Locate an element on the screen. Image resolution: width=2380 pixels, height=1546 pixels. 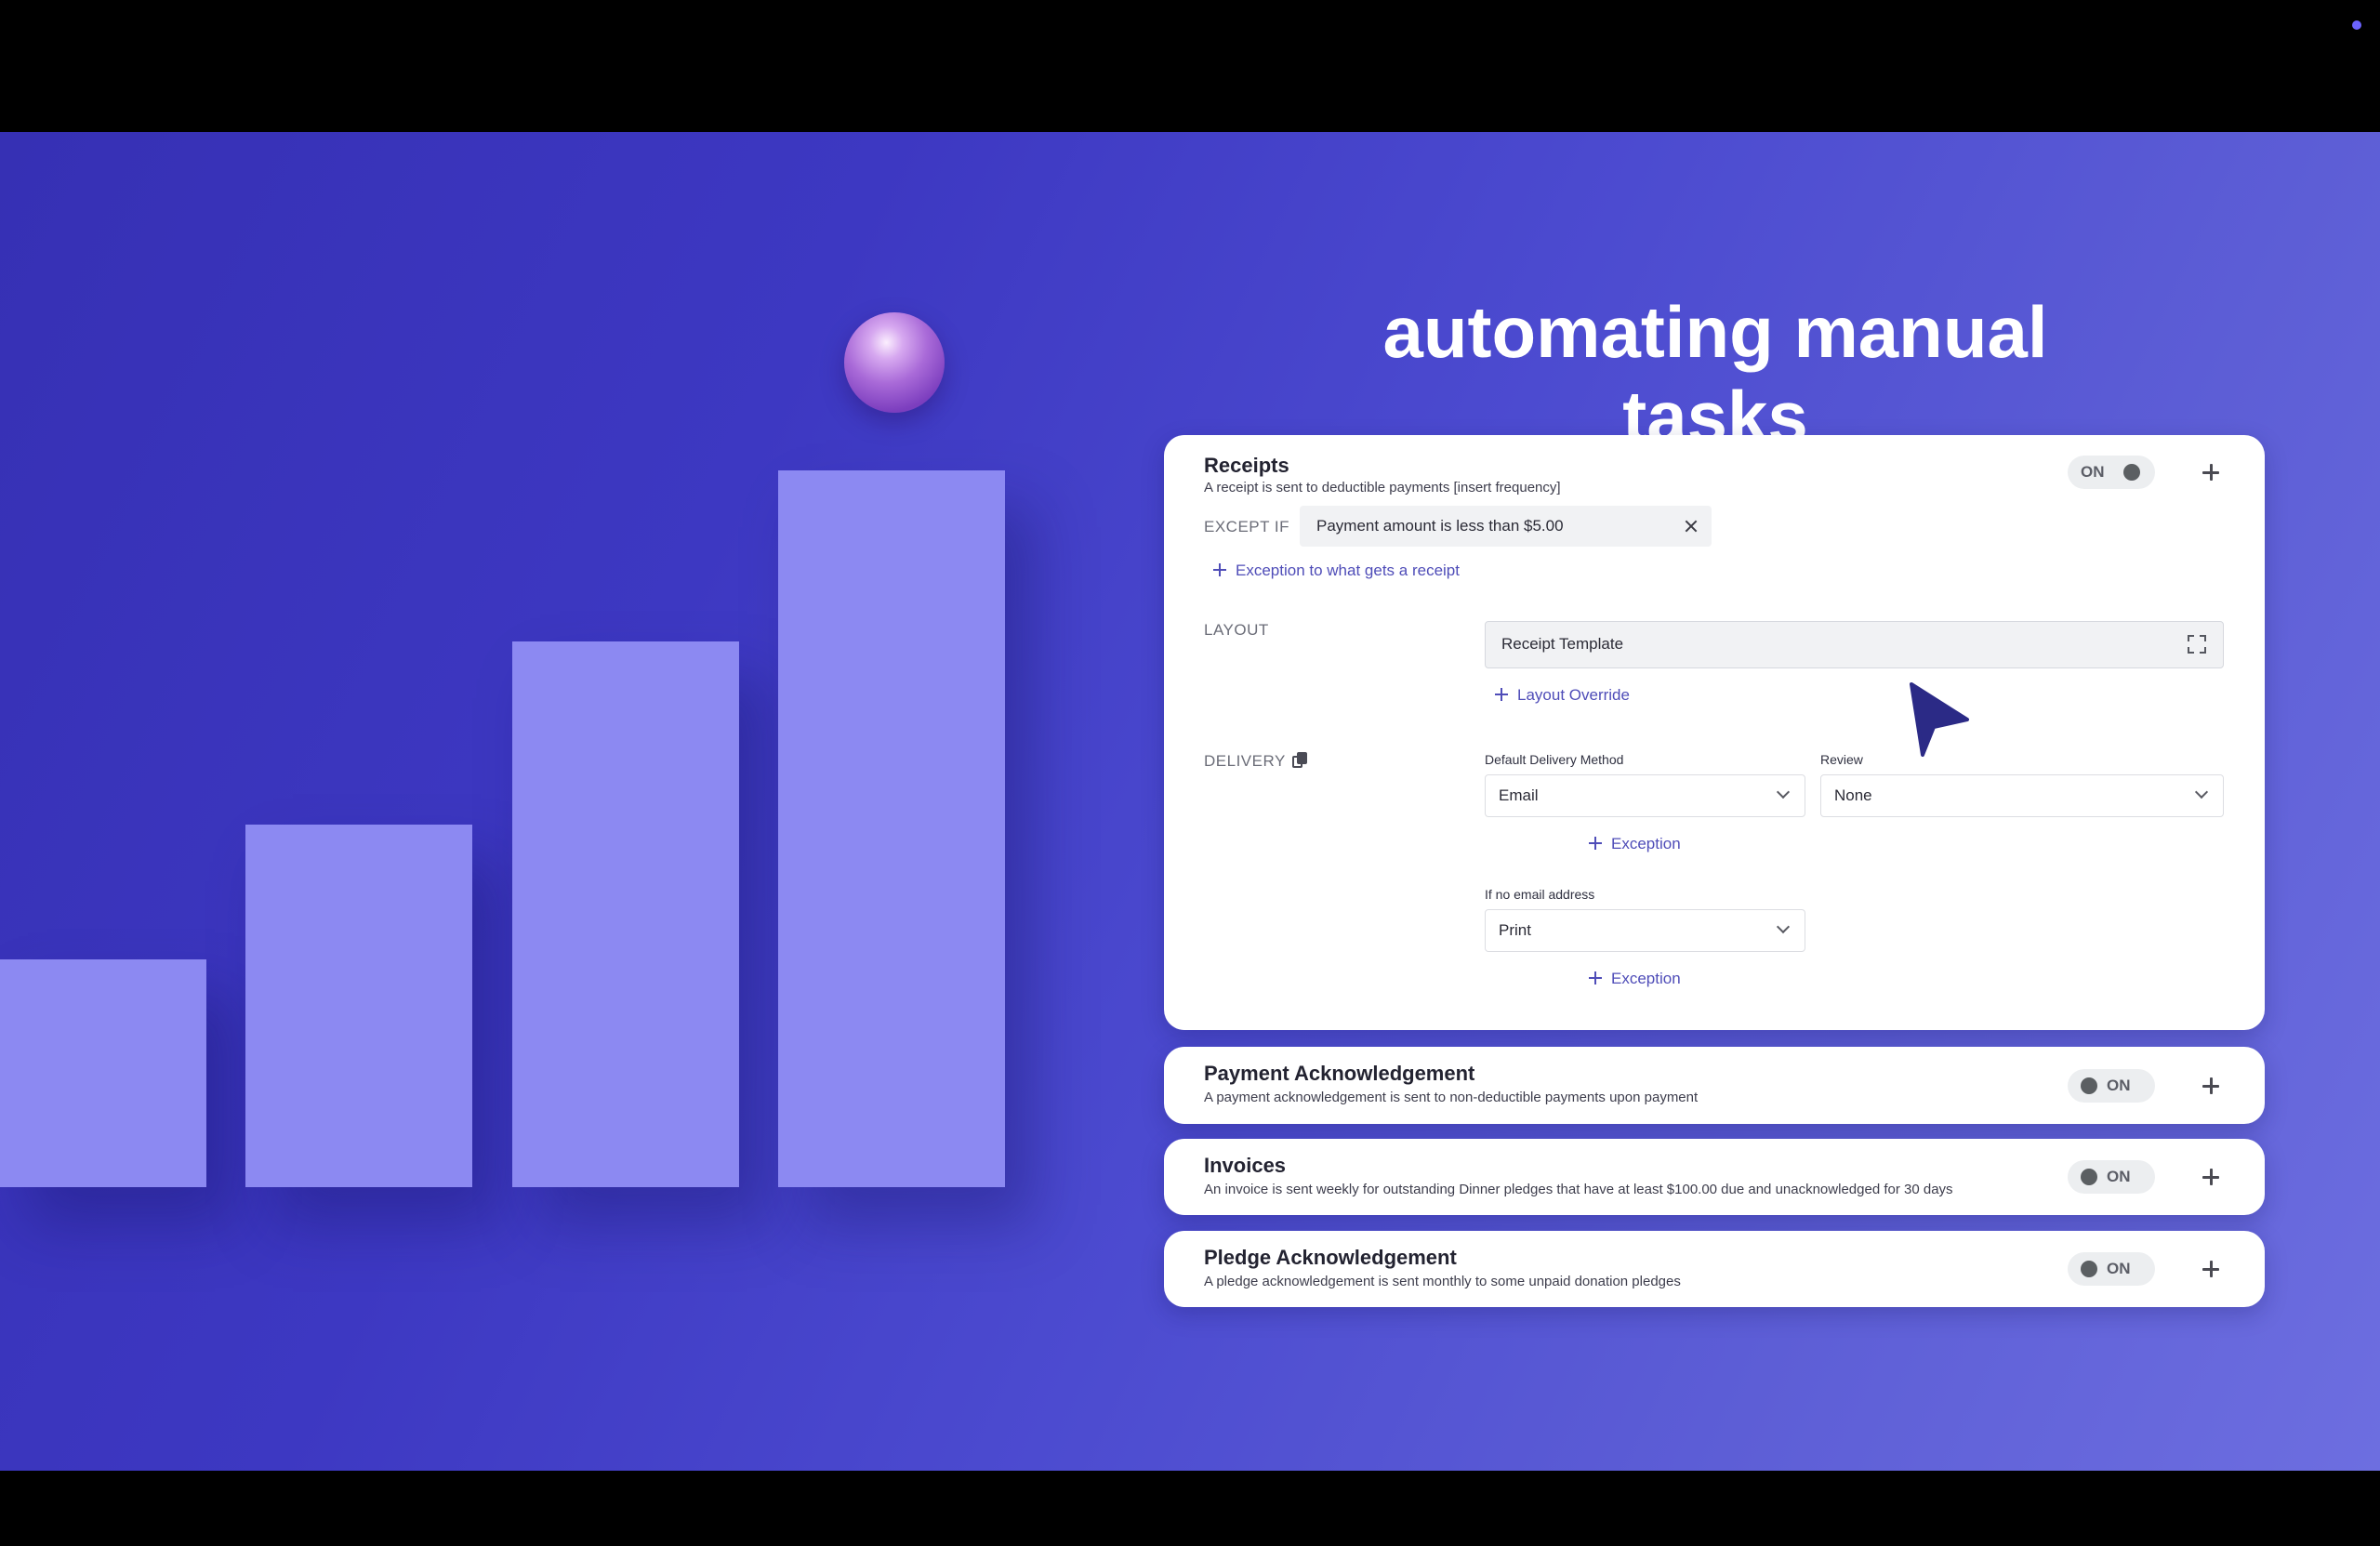
expand-icon is located at coordinates (2197, 644).